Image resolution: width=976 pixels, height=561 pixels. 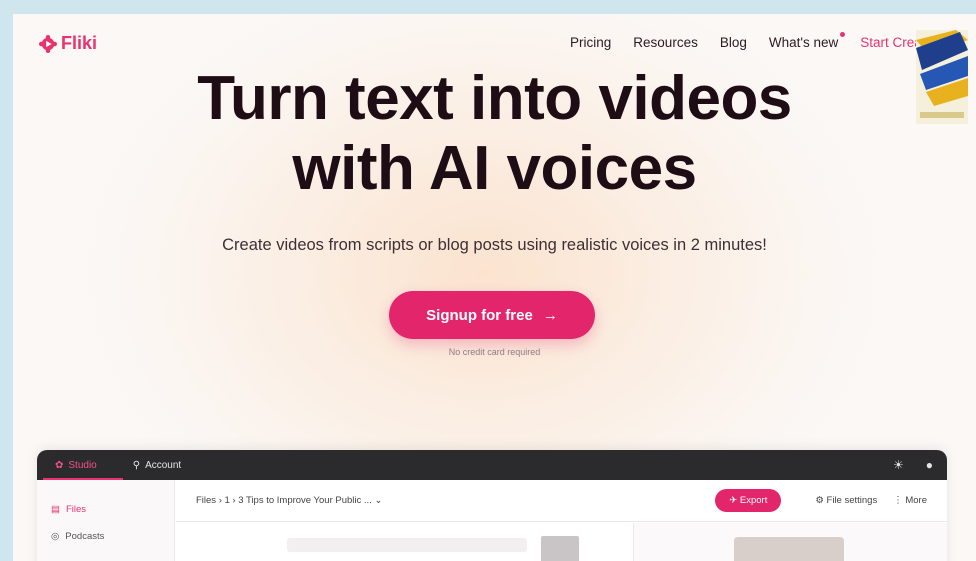 I want to click on no-credit-card-note: No credit card required, so click(x=494, y=352).